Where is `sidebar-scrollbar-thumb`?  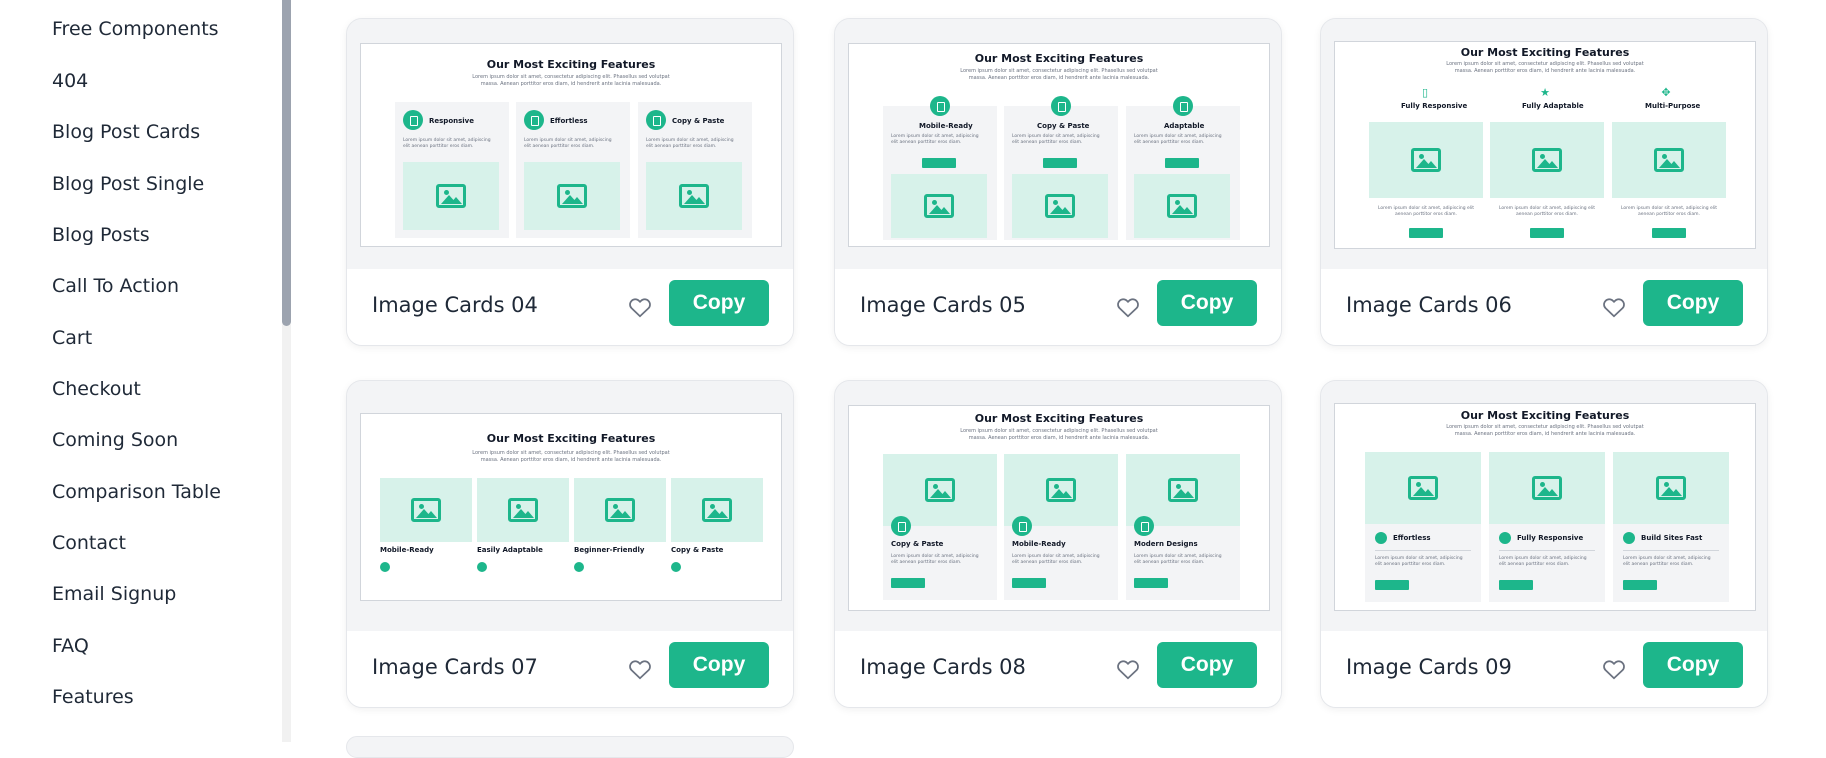 sidebar-scrollbar-thumb is located at coordinates (286, 163).